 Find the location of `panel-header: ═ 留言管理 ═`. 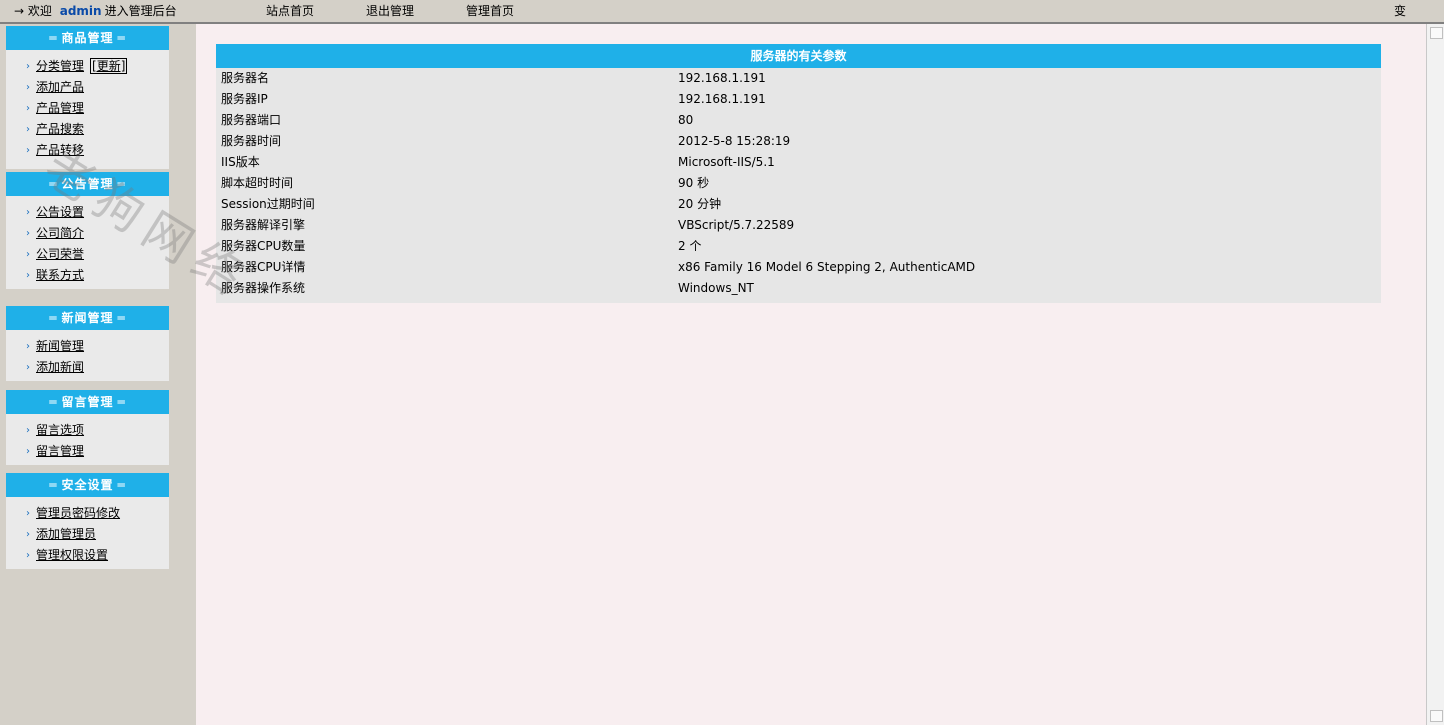

panel-header: ═ 留言管理 ═ is located at coordinates (87, 402).